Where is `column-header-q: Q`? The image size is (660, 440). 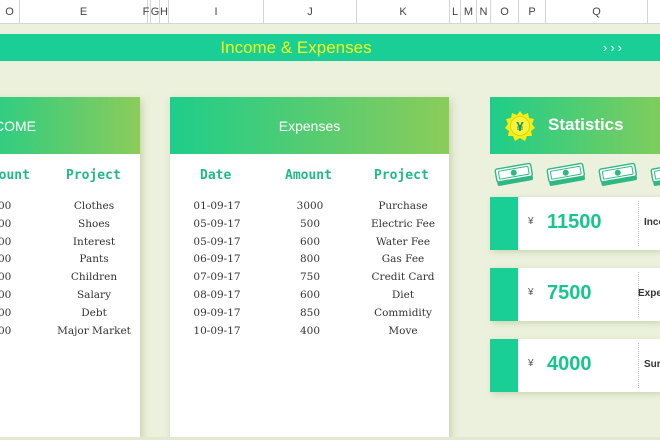 column-header-q: Q is located at coordinates (597, 12).